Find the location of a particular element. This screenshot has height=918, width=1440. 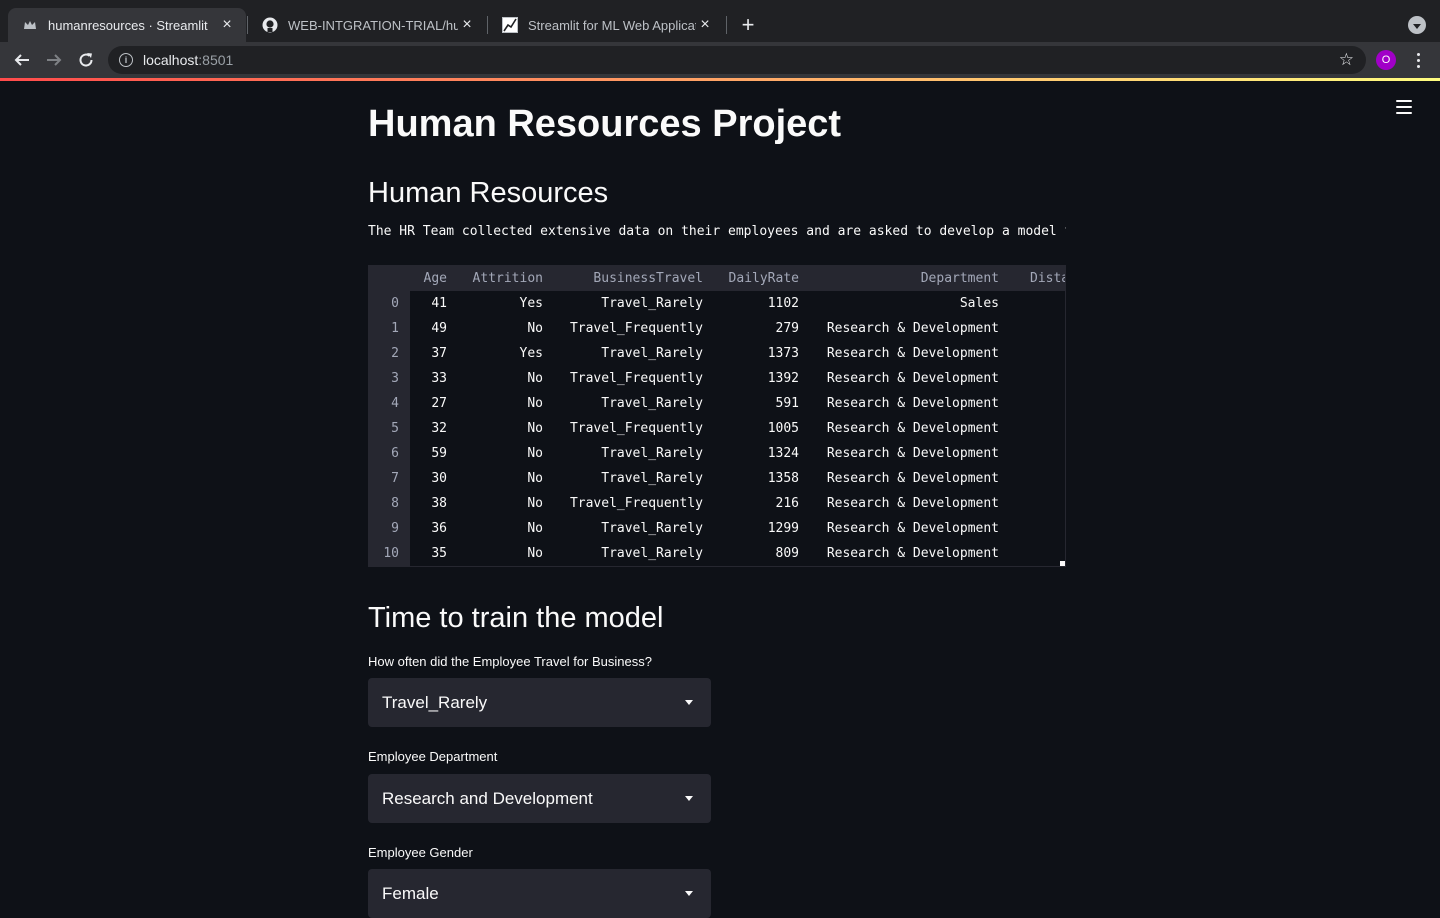

business-travel-select: Travel_Rarely is located at coordinates (539, 702).